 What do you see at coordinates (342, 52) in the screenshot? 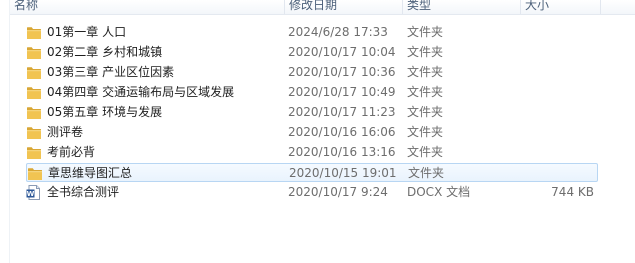
I see `file-modified-date: 2020/10/17 10:04` at bounding box center [342, 52].